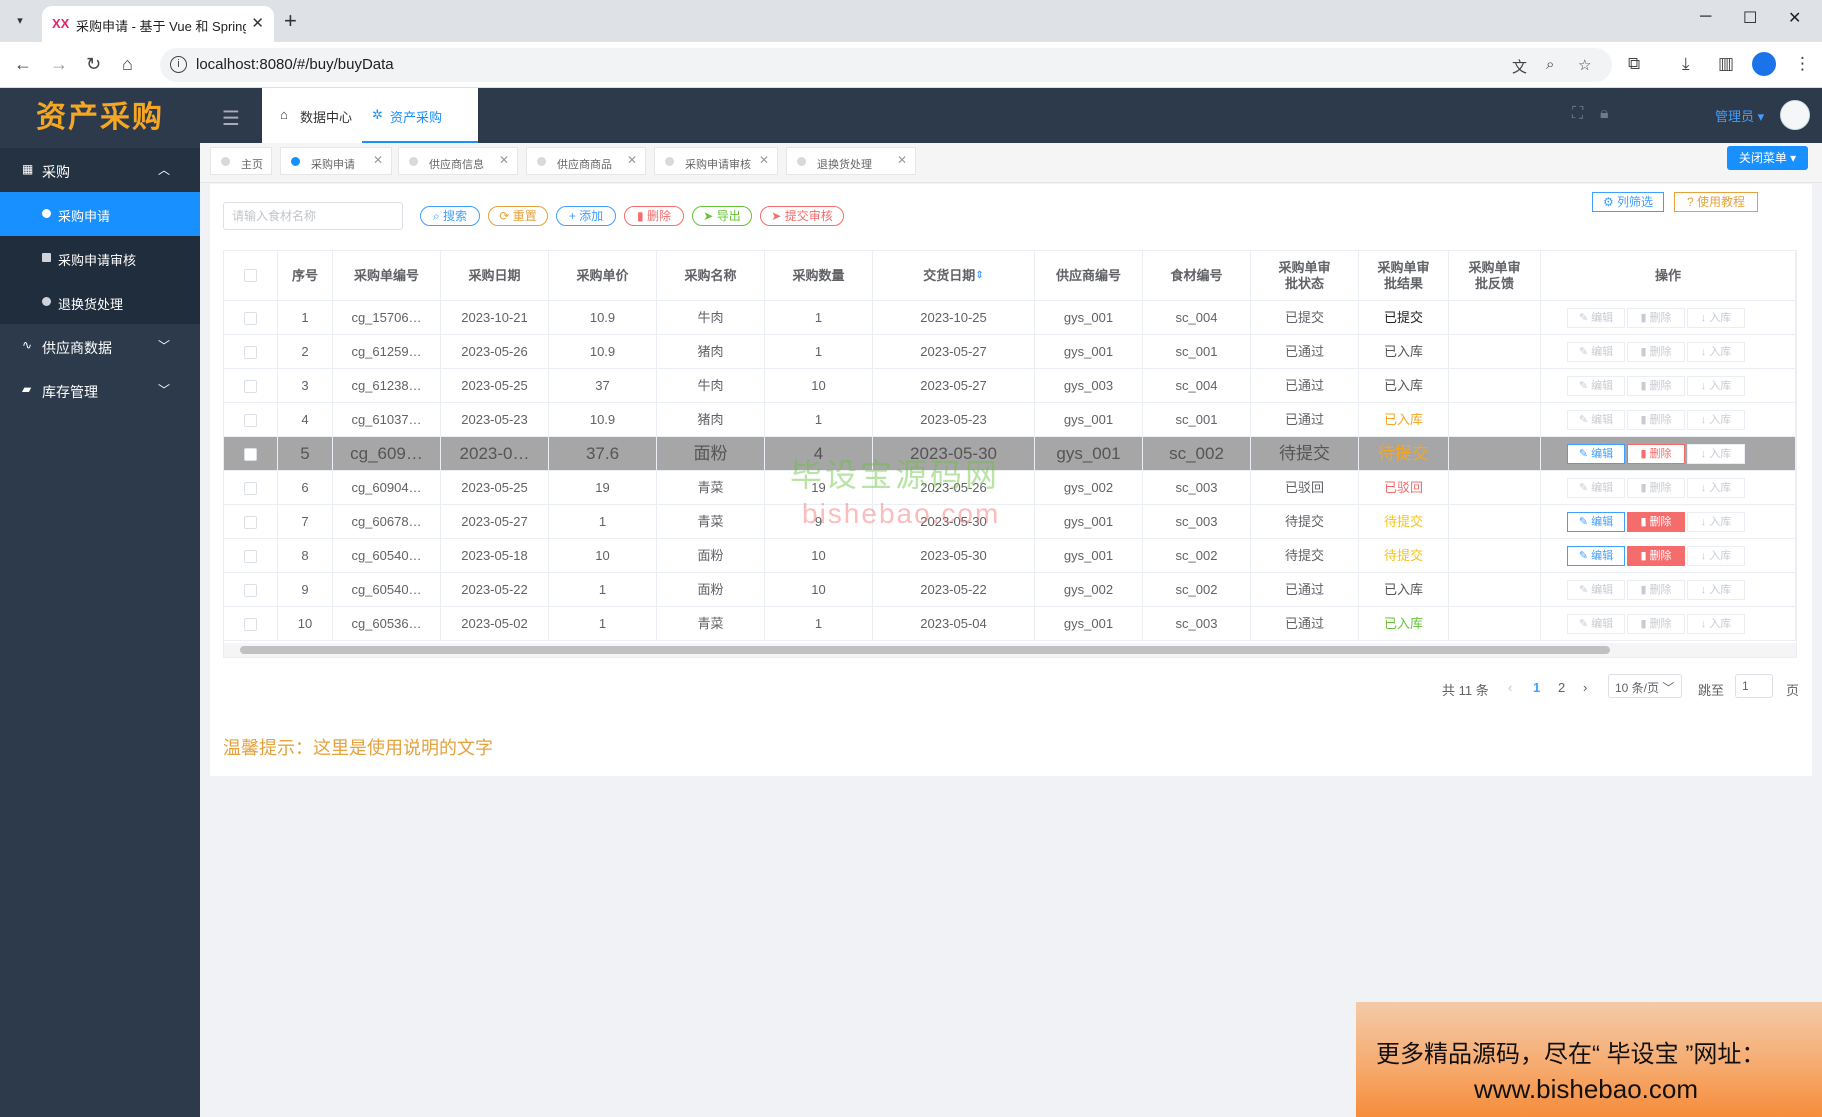  Describe the element at coordinates (716, 161) in the screenshot. I see `tag-purchase-review: 采购申请审核 ✕` at that location.